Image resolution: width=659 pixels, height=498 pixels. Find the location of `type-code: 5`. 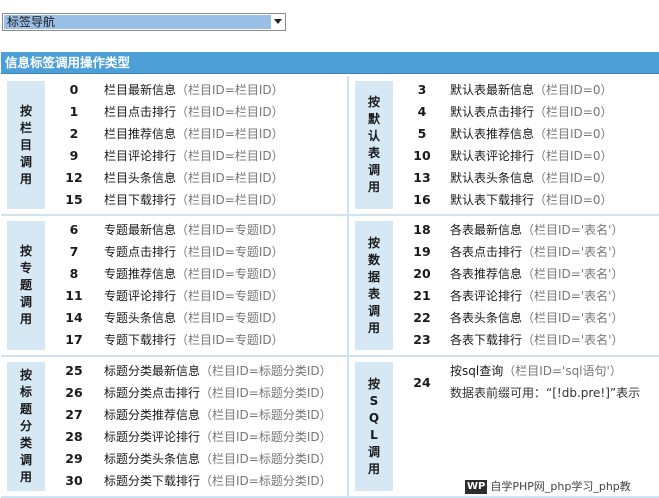

type-code: 5 is located at coordinates (422, 133).